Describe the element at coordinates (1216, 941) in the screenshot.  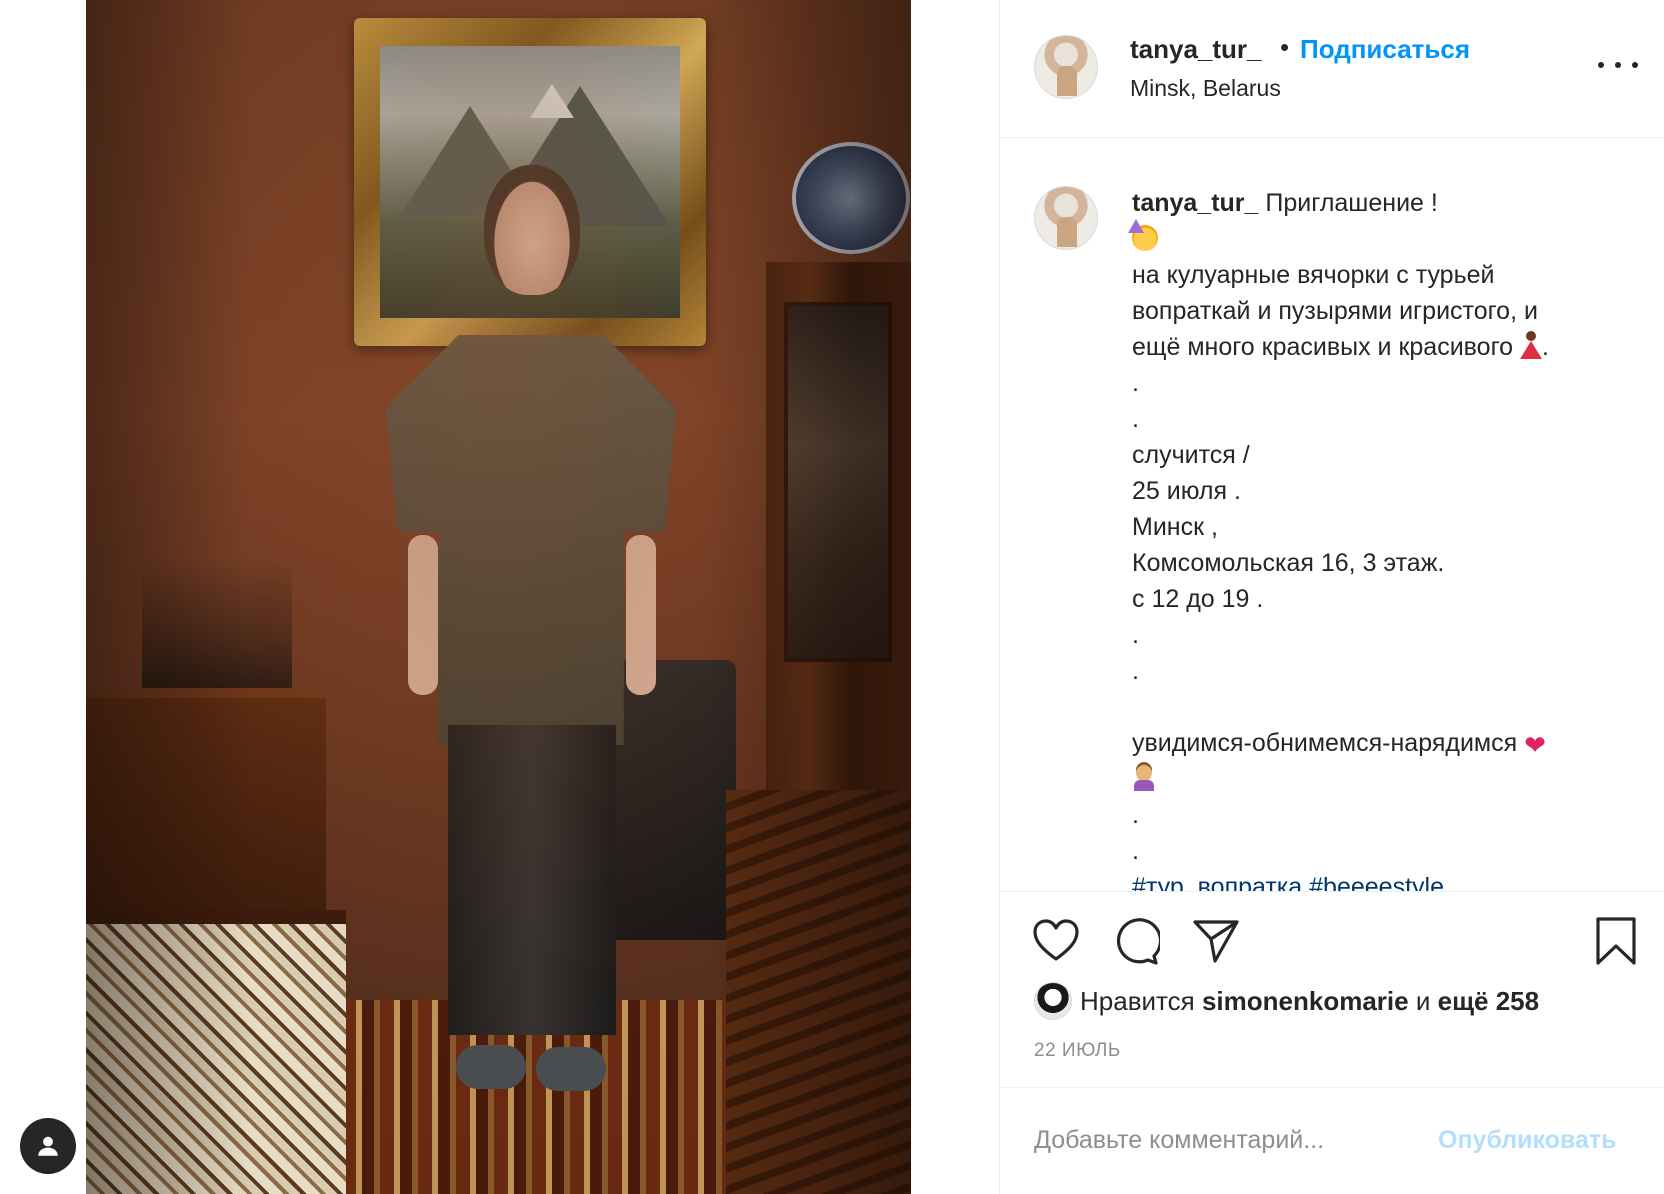
I see `share-icon` at that location.